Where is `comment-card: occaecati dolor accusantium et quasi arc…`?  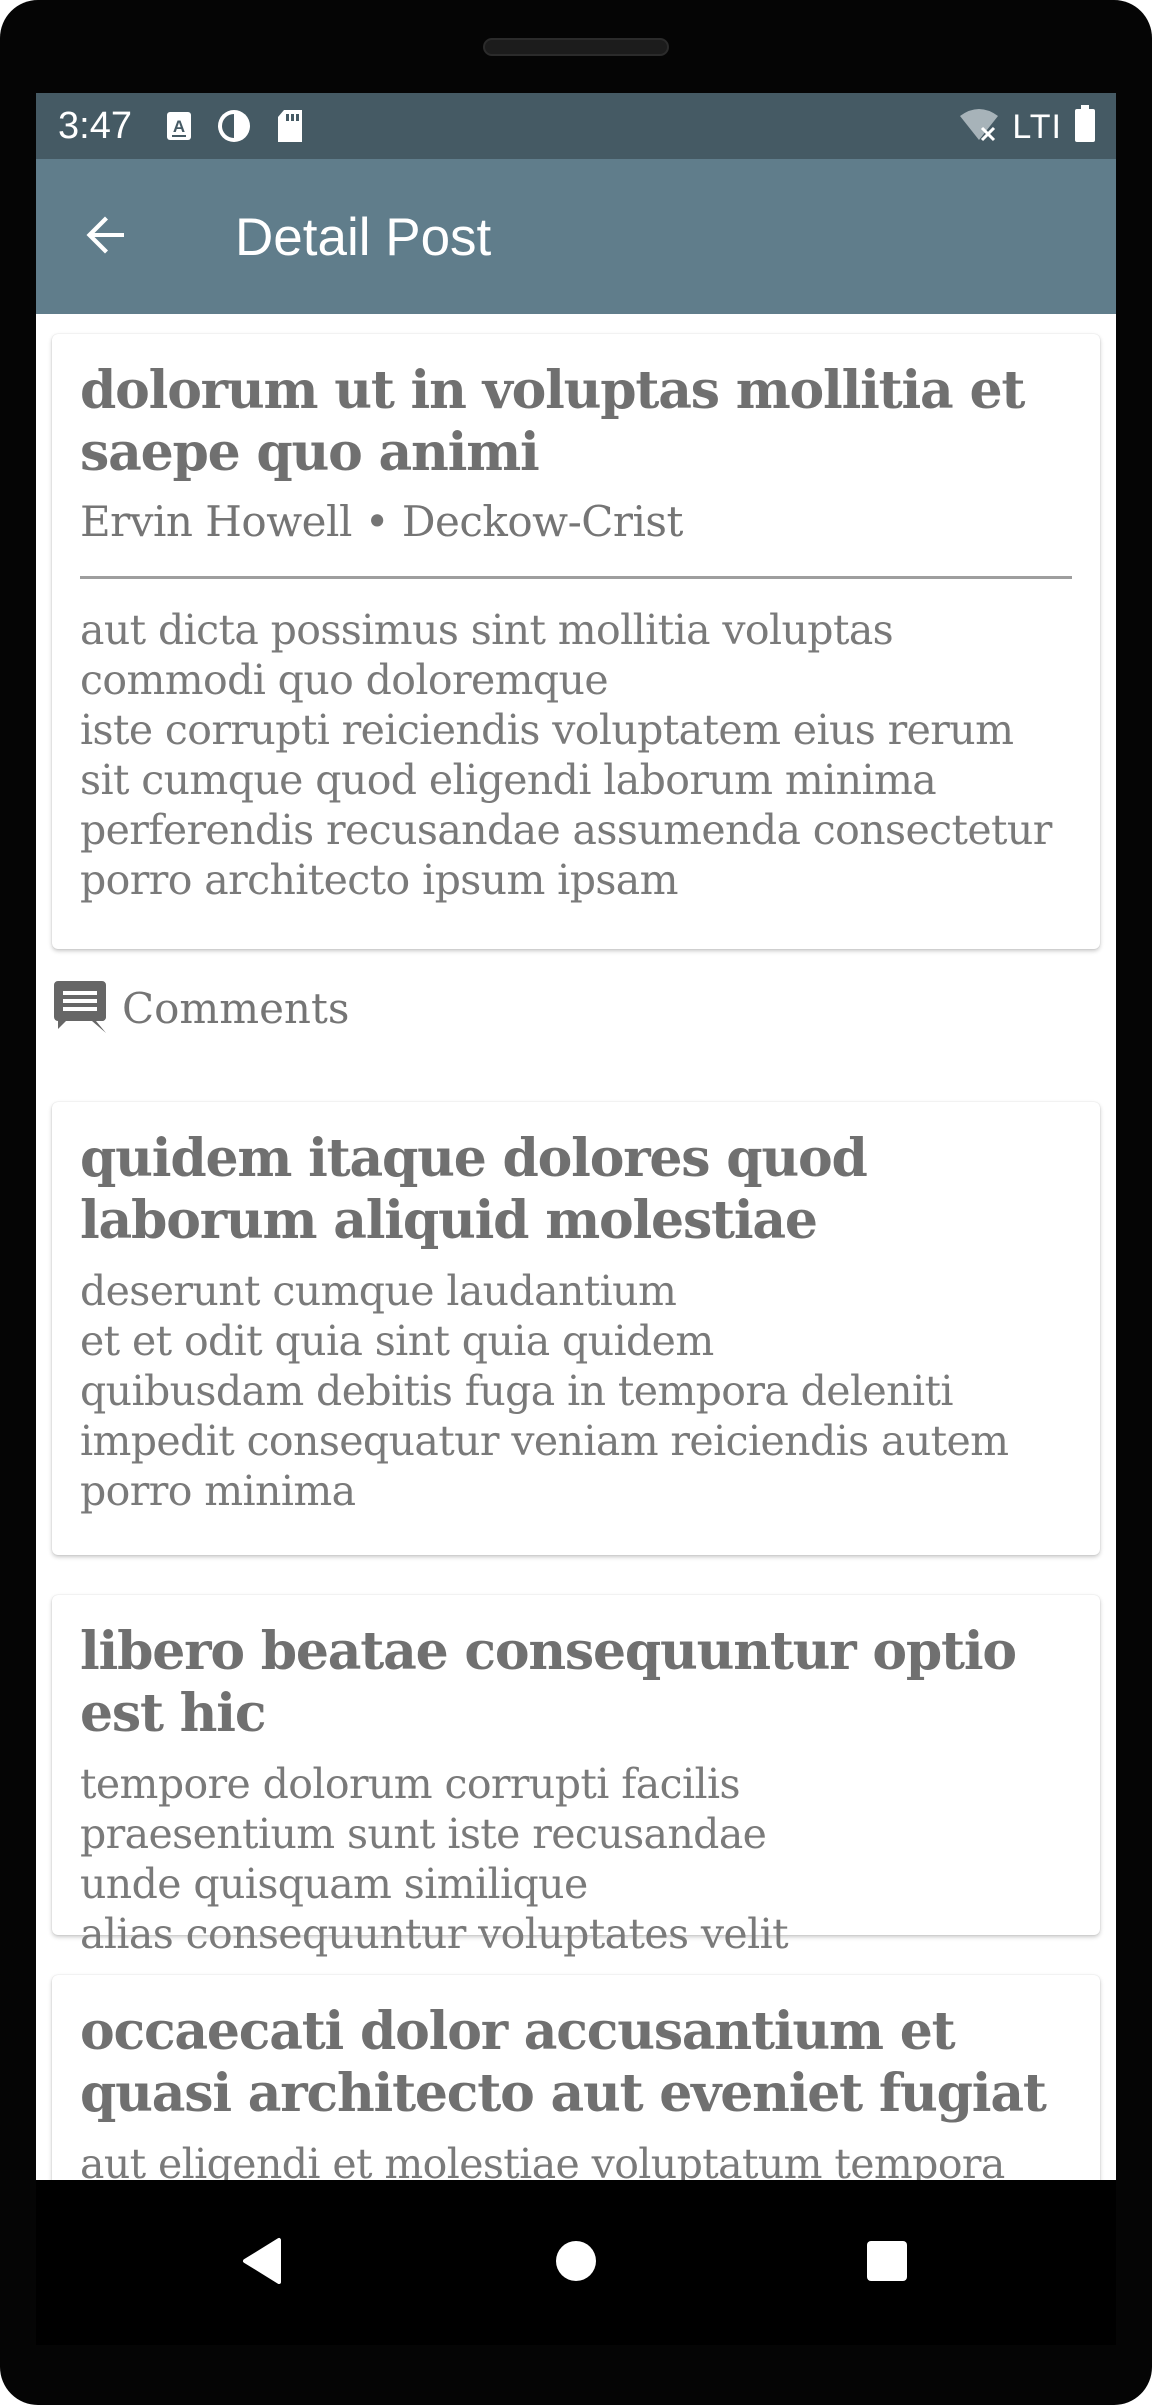
comment-card: occaecati dolor accusantium et quasi arc… is located at coordinates (576, 2077).